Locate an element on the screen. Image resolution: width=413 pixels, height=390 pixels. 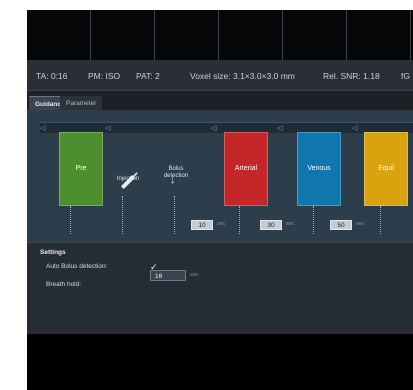
ta-readout: TA: 0:16 is located at coordinates (52, 76).